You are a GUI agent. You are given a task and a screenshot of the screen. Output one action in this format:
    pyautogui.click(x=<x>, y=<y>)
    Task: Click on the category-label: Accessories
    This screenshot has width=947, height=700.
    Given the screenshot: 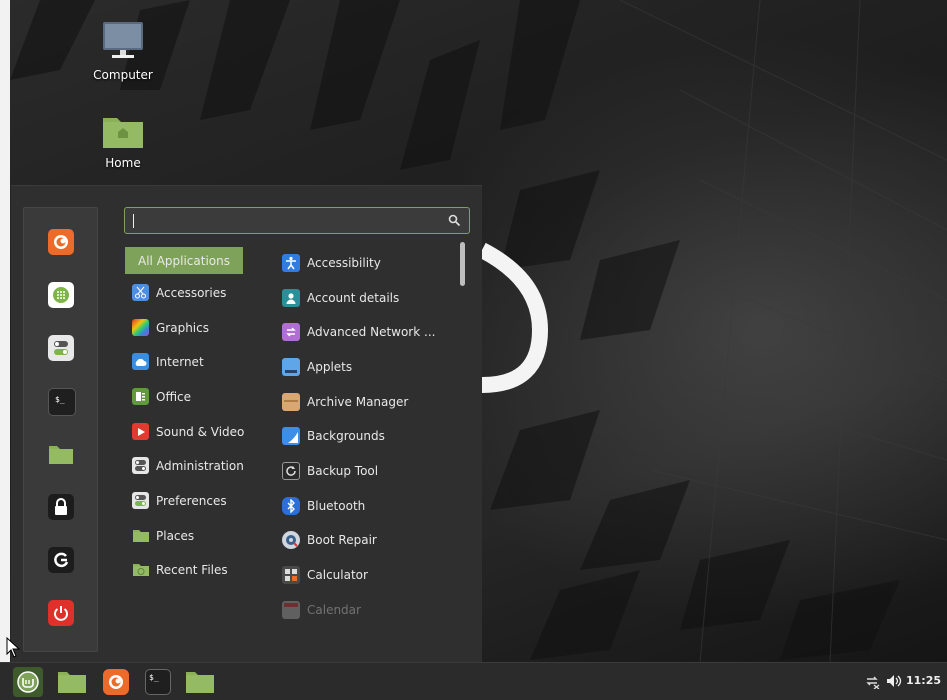 What is the action you would take?
    pyautogui.click(x=191, y=292)
    